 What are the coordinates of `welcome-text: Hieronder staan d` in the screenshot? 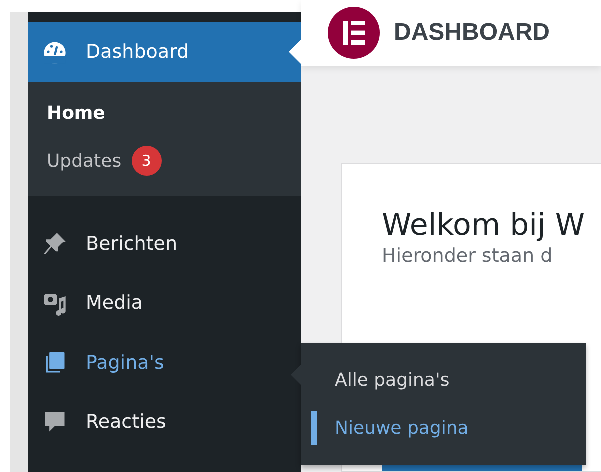 It's located at (468, 256).